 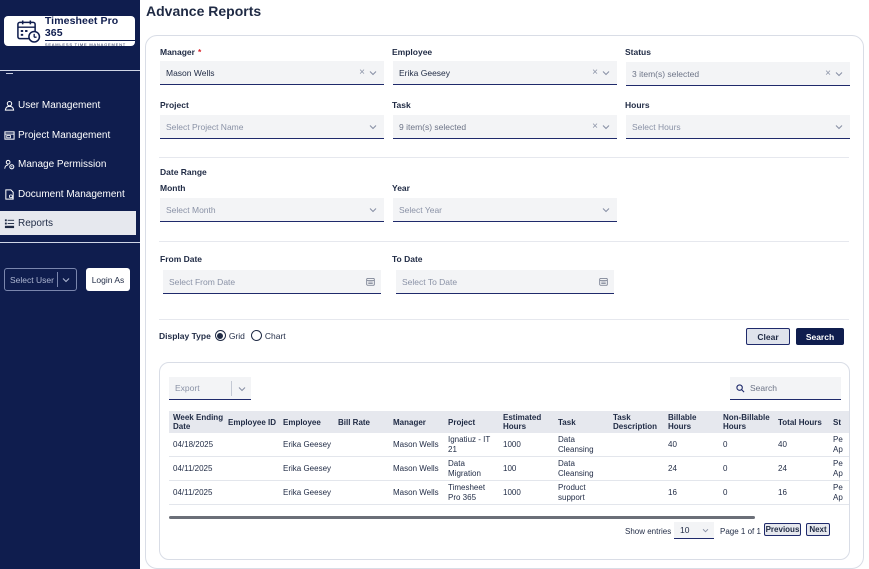 What do you see at coordinates (59, 105) in the screenshot?
I see `sidebar-item-label: User Management` at bounding box center [59, 105].